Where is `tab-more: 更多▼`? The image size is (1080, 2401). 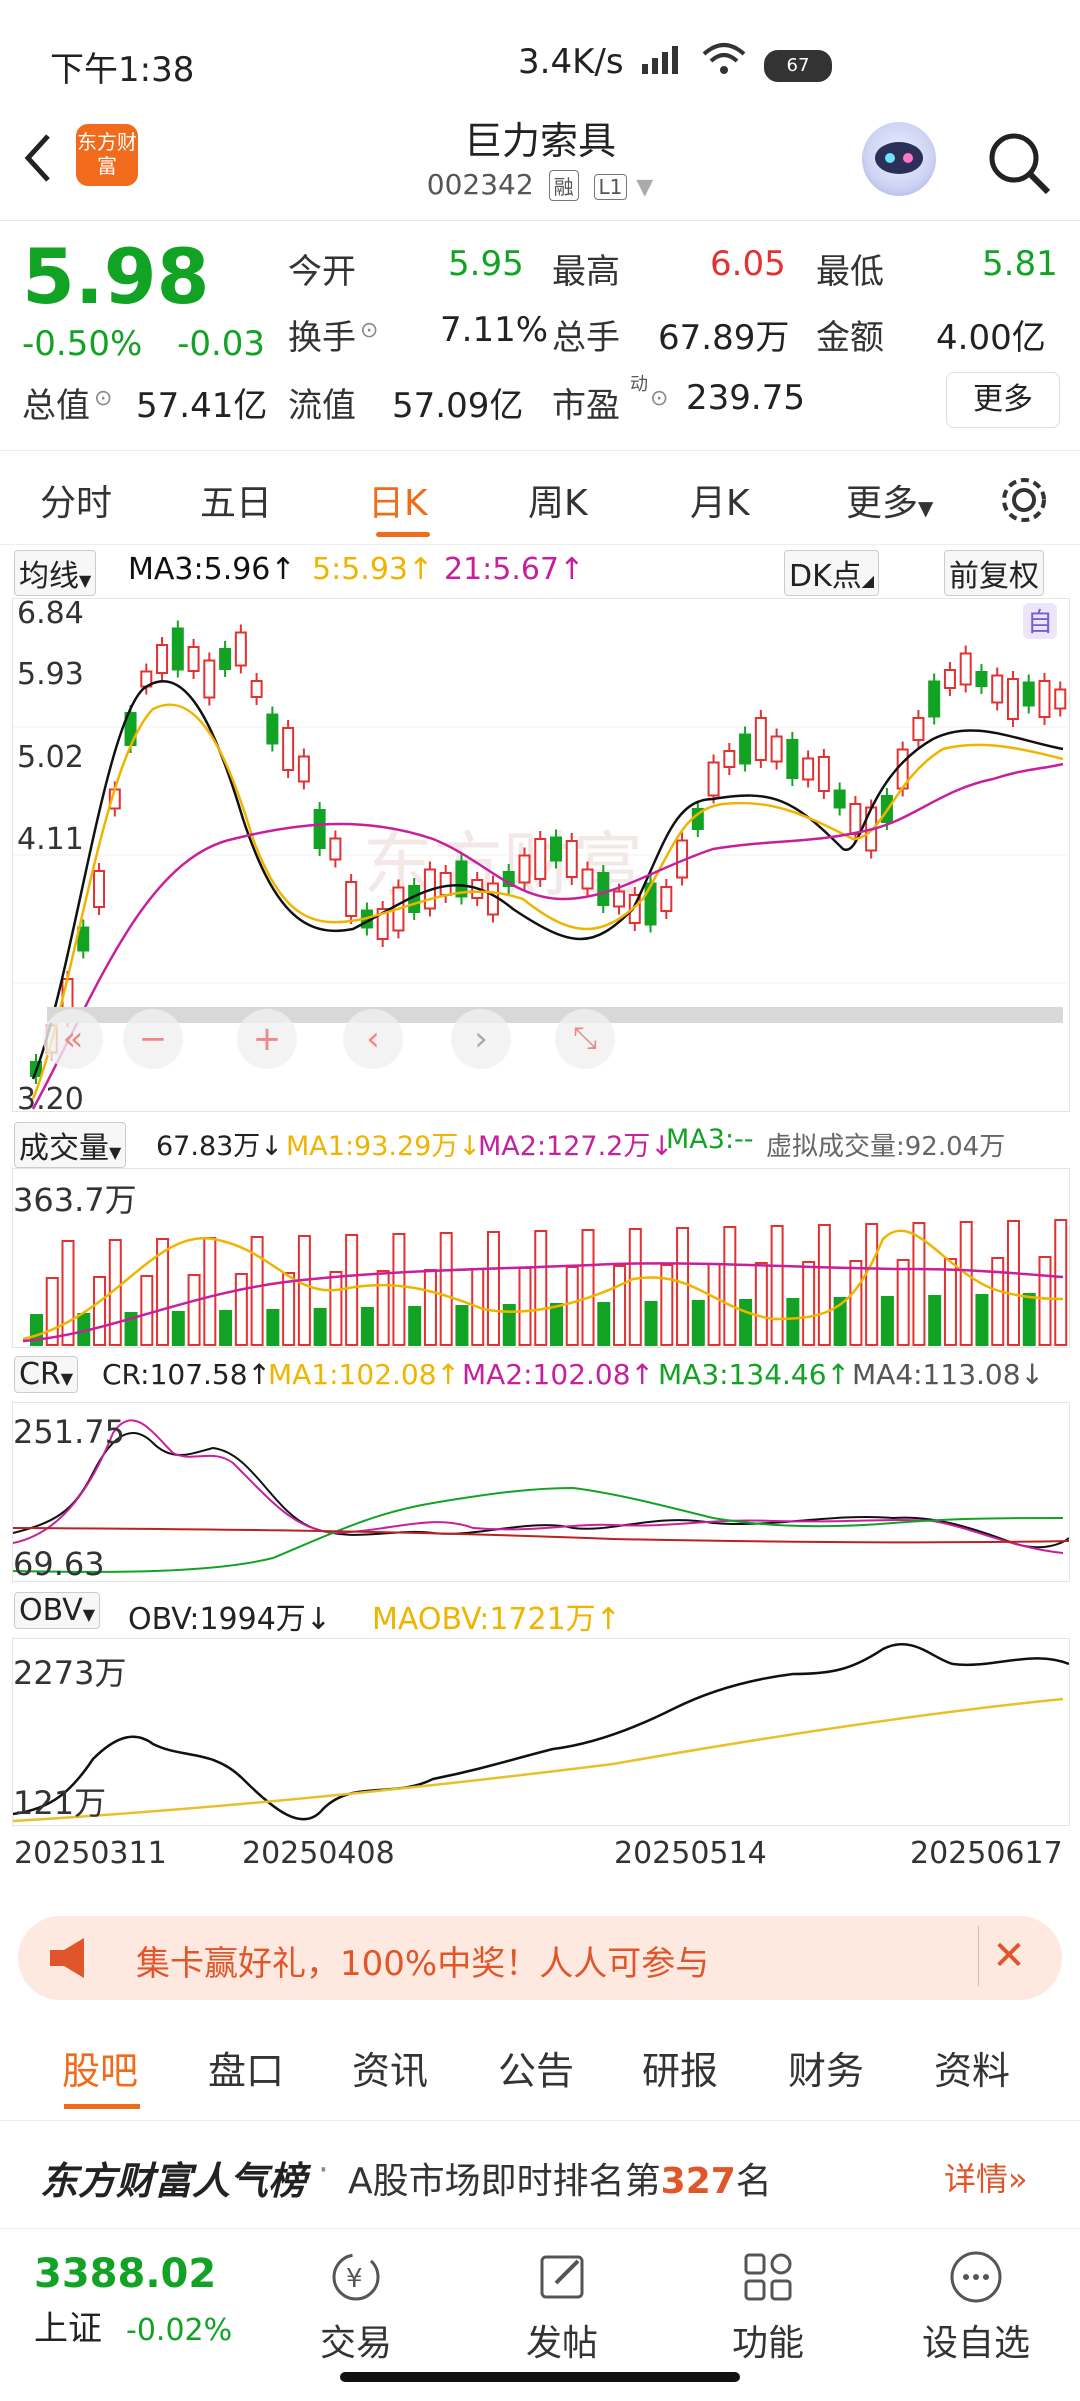 tab-more: 更多▼ is located at coordinates (889, 500).